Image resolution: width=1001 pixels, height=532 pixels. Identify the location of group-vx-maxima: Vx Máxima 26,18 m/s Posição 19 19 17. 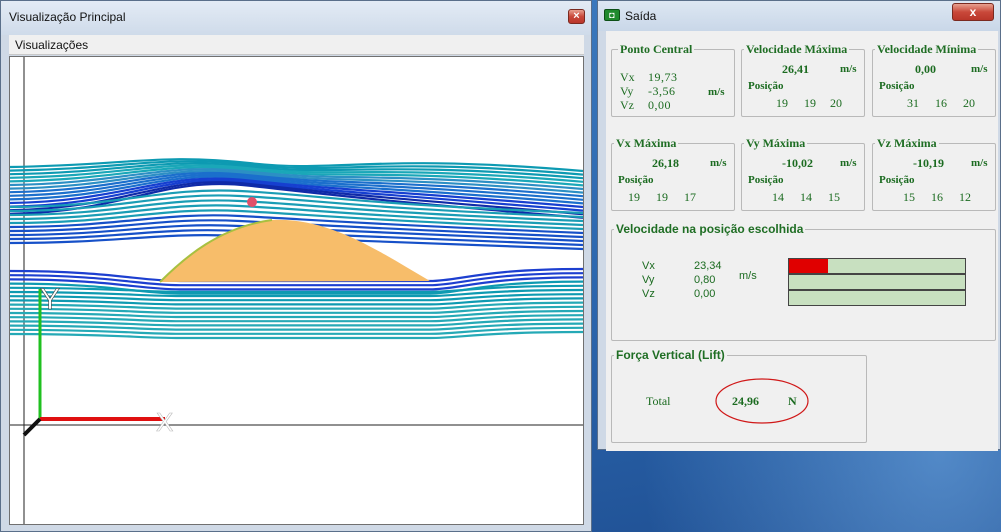
(673, 173).